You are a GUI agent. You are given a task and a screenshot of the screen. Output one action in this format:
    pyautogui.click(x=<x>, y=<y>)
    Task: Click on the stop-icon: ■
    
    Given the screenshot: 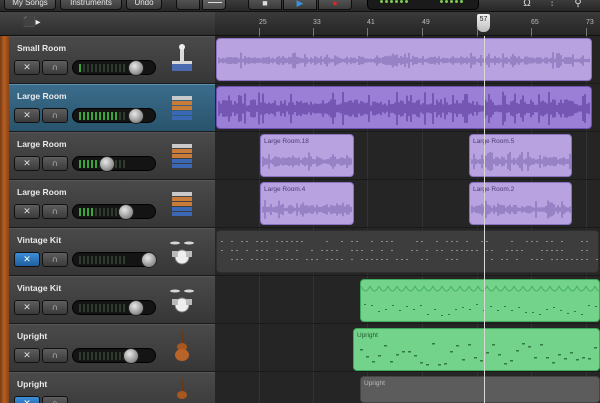 What is the action you would take?
    pyautogui.click(x=265, y=4)
    